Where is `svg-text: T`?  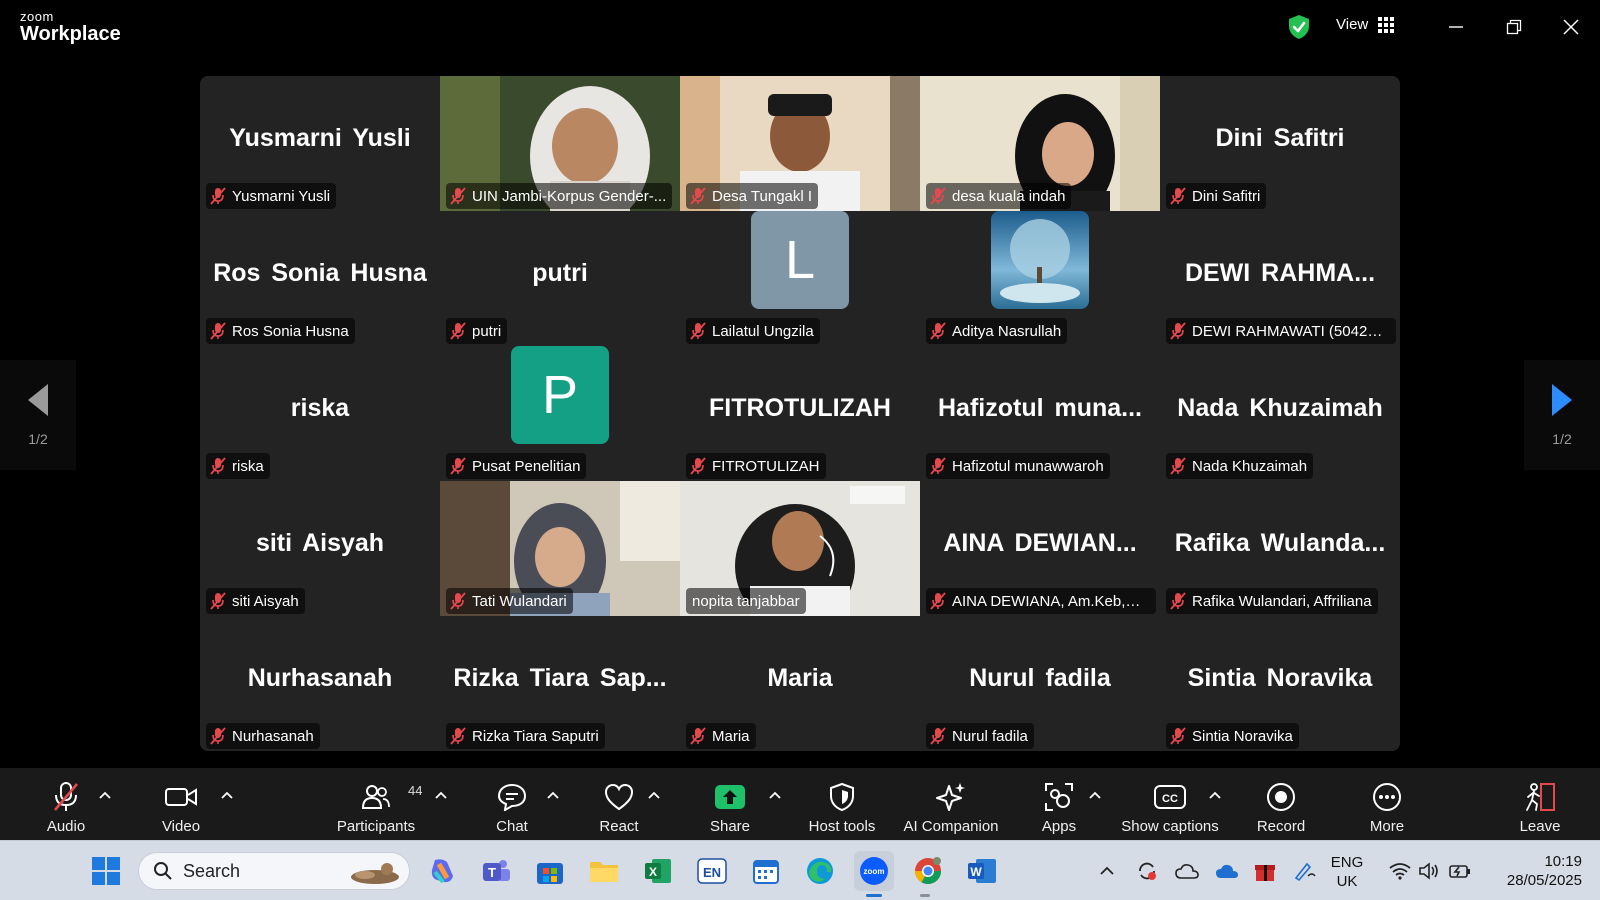 svg-text: T is located at coordinates (492, 872).